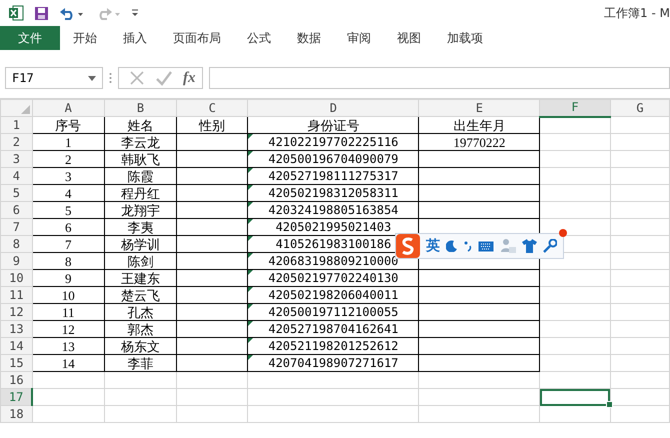 This screenshot has height=438, width=670. I want to click on moon-icon, so click(452, 246).